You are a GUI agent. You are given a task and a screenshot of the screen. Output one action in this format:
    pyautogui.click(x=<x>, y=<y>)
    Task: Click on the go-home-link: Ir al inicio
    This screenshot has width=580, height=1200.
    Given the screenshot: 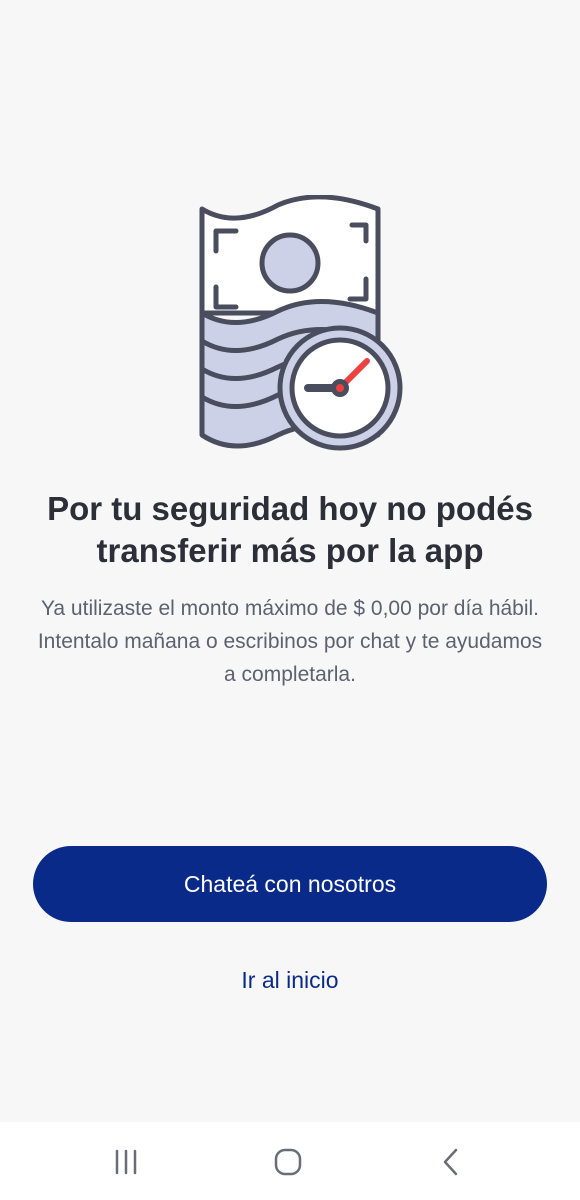 What is the action you would take?
    pyautogui.click(x=290, y=980)
    